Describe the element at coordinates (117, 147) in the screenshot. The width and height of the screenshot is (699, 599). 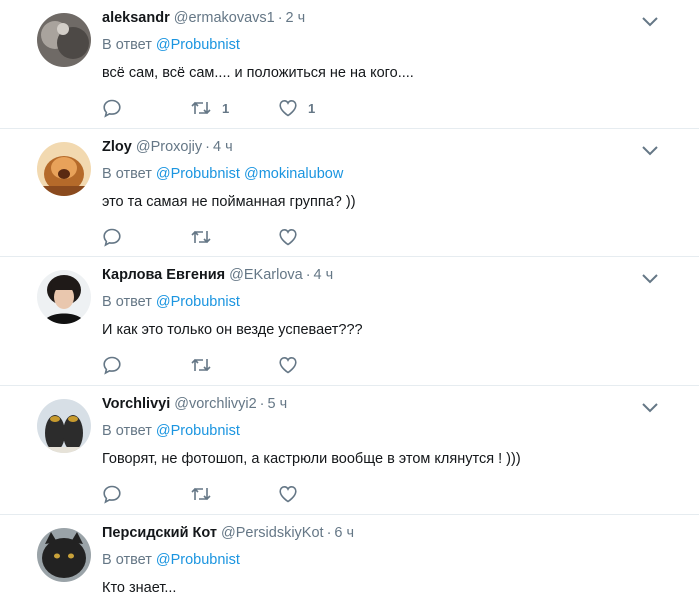
I see `user-name: Zloy` at that location.